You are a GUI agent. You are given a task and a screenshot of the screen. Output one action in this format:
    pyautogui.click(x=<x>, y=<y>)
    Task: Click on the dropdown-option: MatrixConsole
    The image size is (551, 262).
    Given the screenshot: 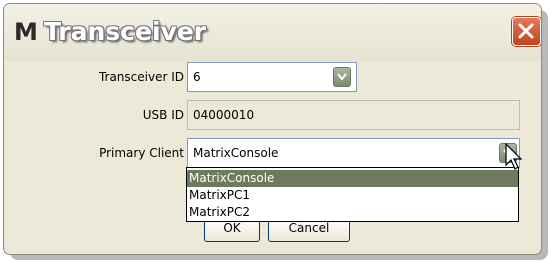 What is the action you would take?
    pyautogui.click(x=352, y=178)
    